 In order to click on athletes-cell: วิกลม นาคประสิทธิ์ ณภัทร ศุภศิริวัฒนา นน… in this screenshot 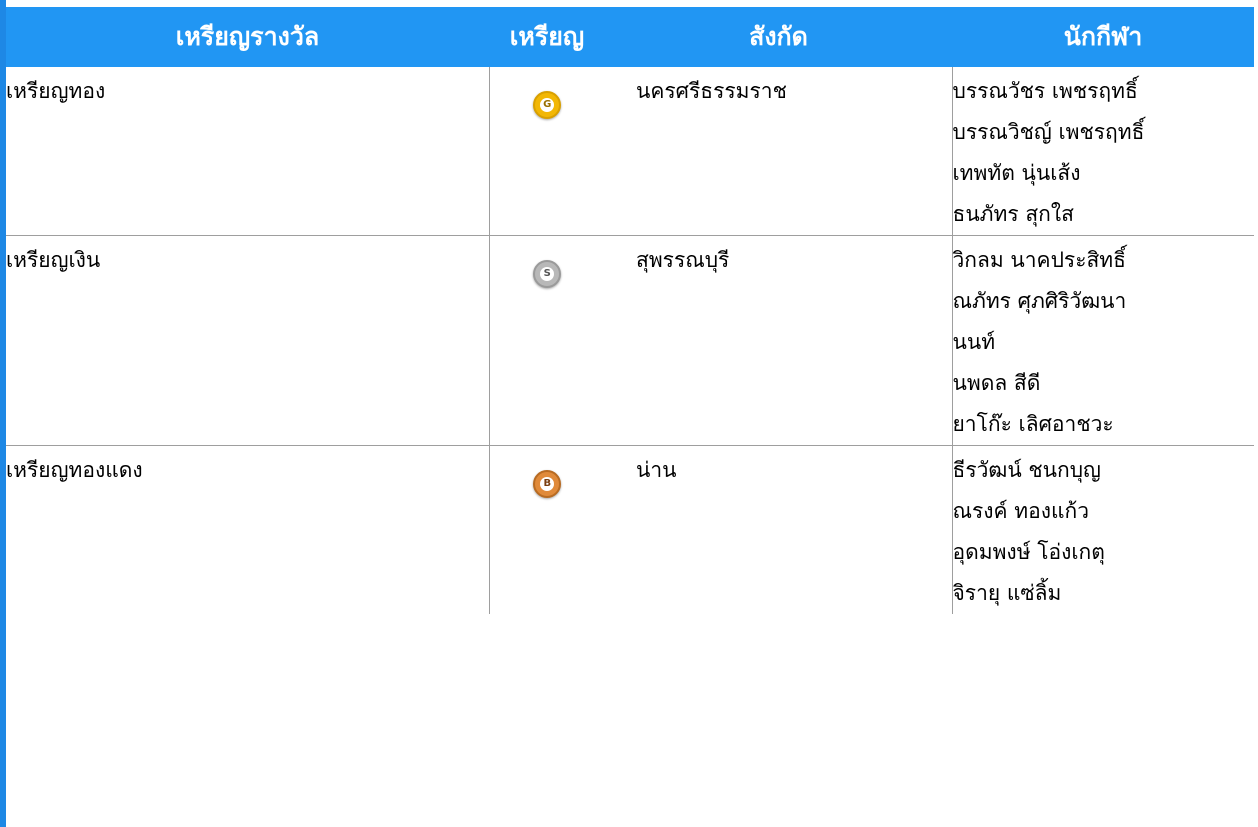, I will do `click(1102, 340)`.